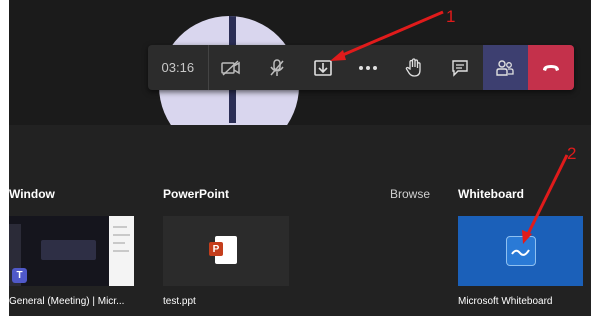  Describe the element at coordinates (451, 16) in the screenshot. I see `annotation-number-1: 1` at that location.